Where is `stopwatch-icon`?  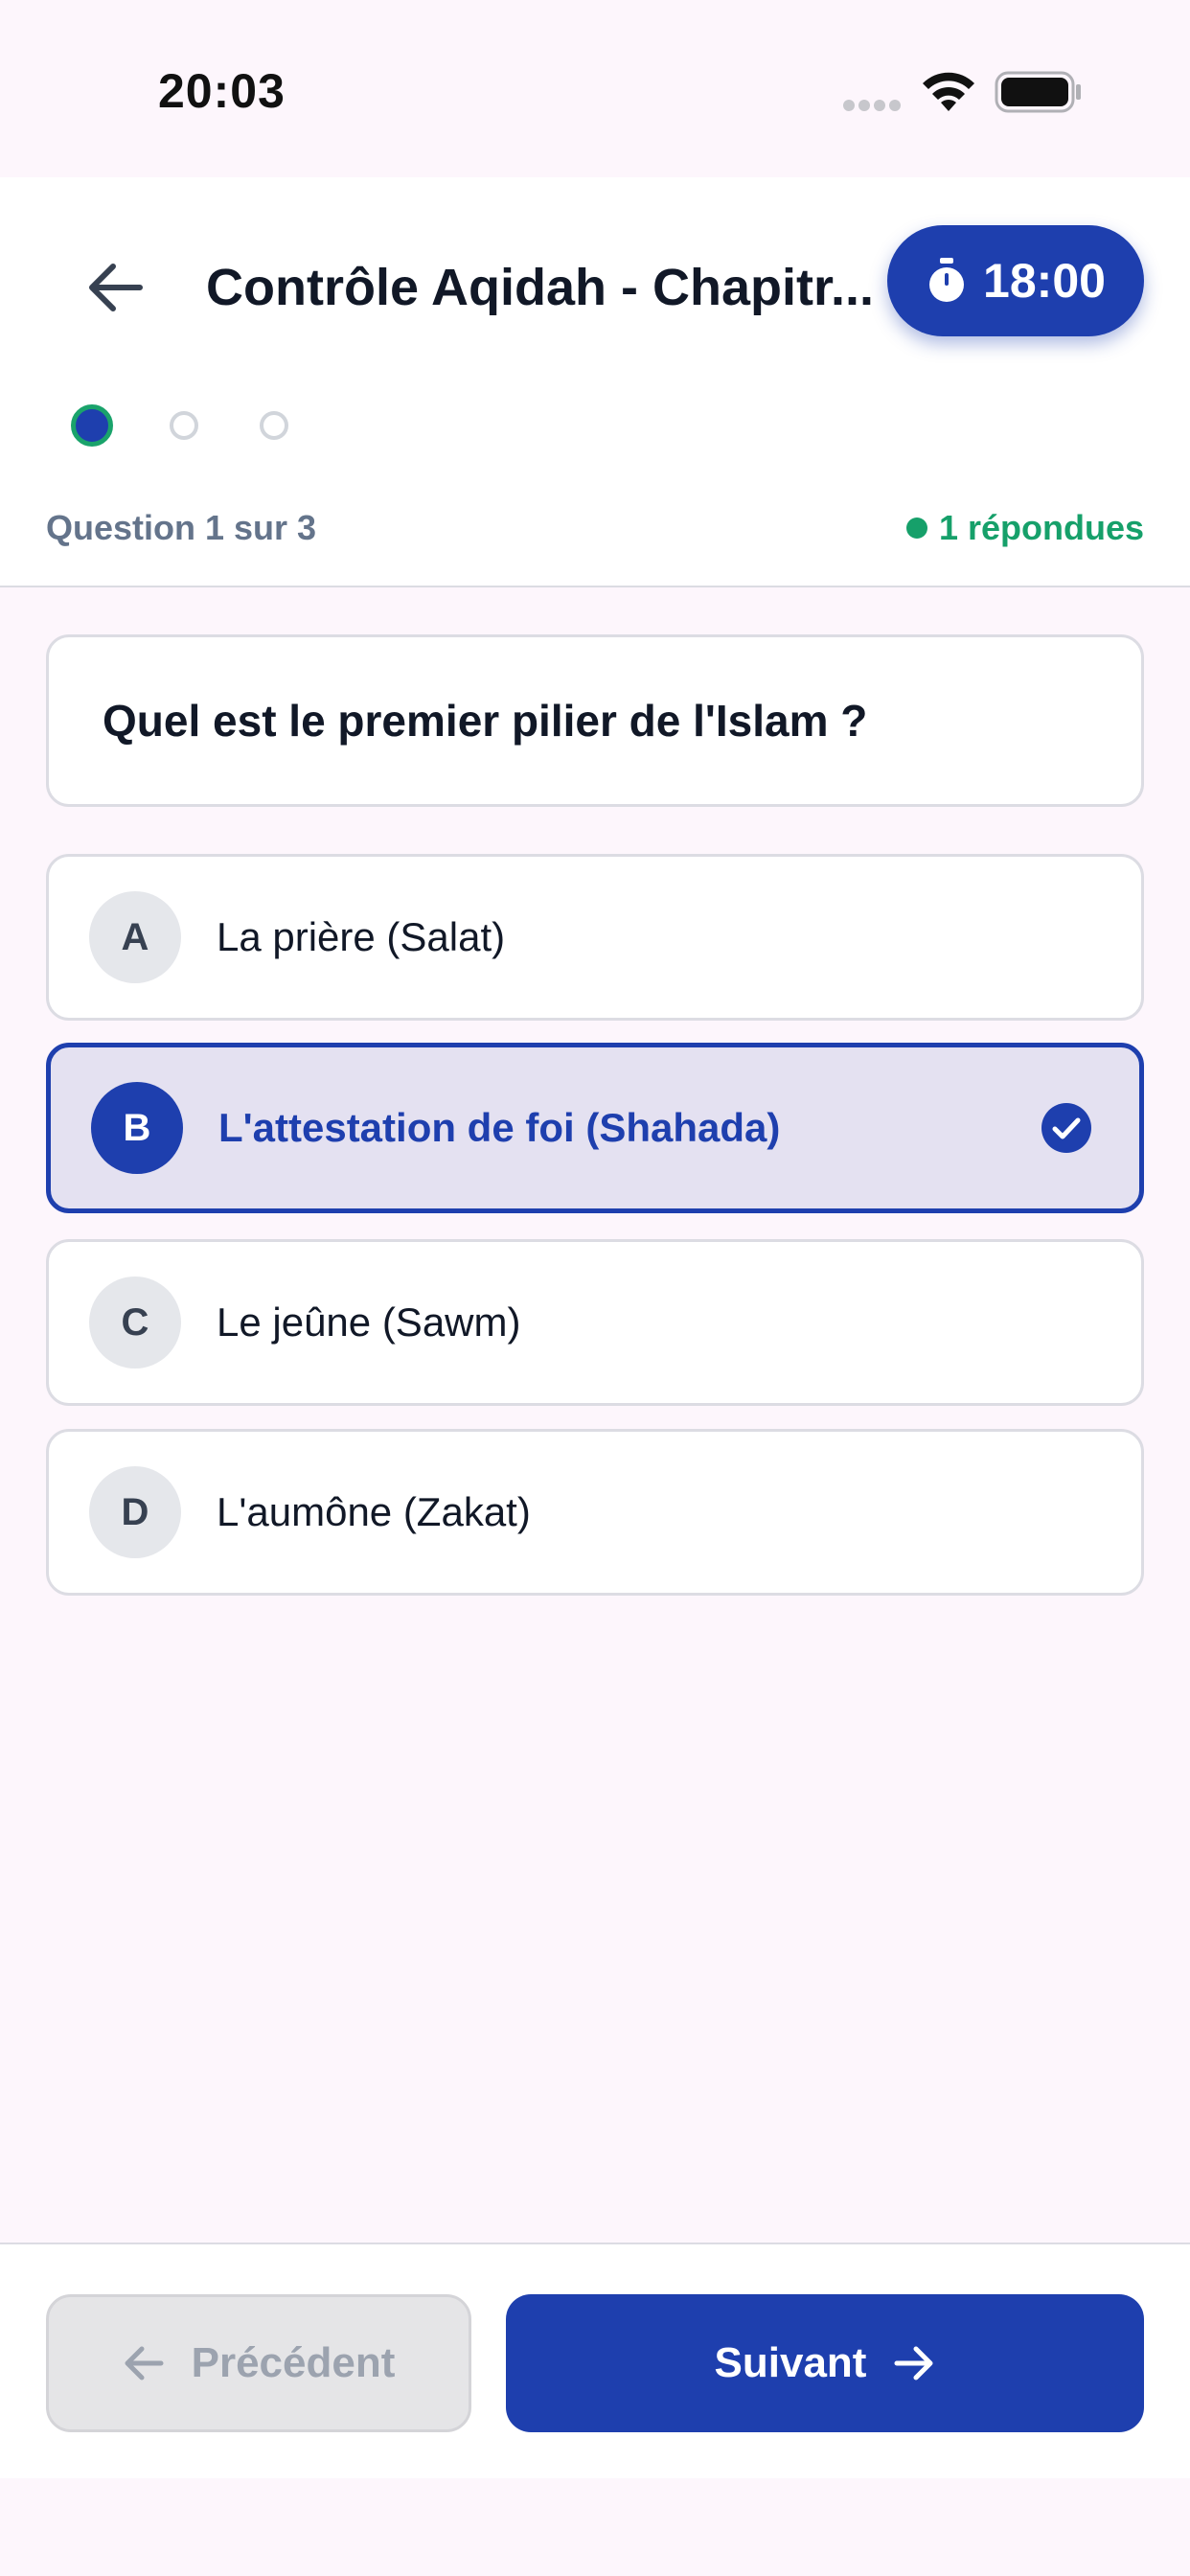
stopwatch-icon is located at coordinates (947, 280).